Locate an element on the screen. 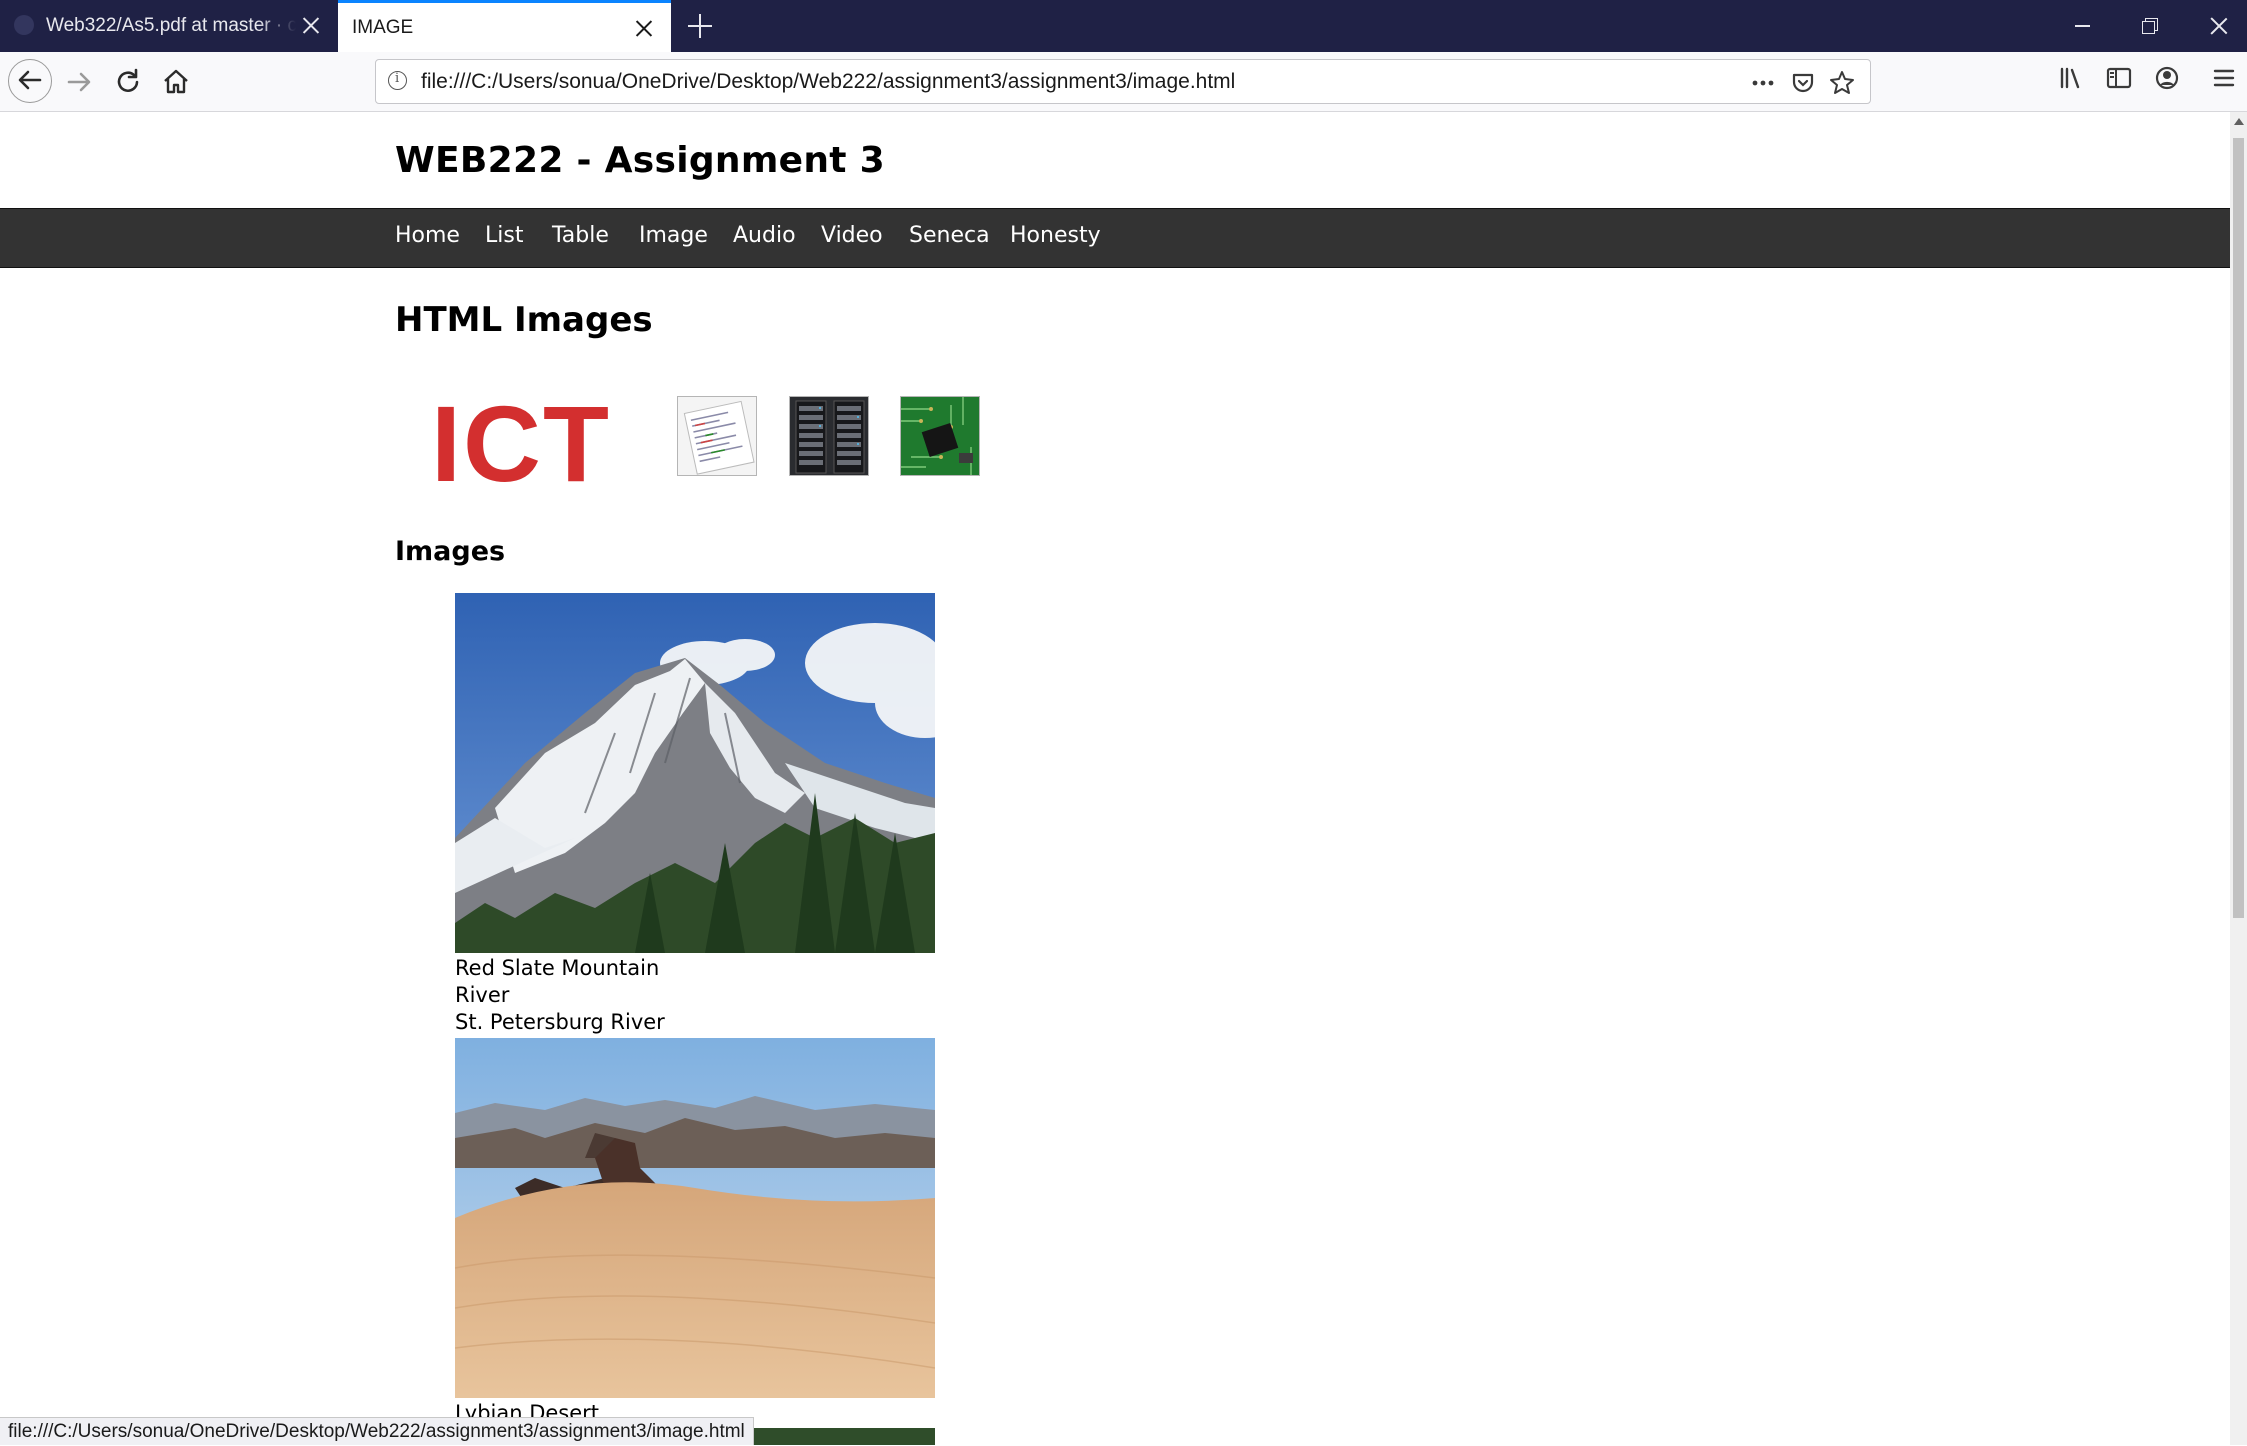 The image size is (2247, 1446). code-listing-thumbnail is located at coordinates (717, 436).